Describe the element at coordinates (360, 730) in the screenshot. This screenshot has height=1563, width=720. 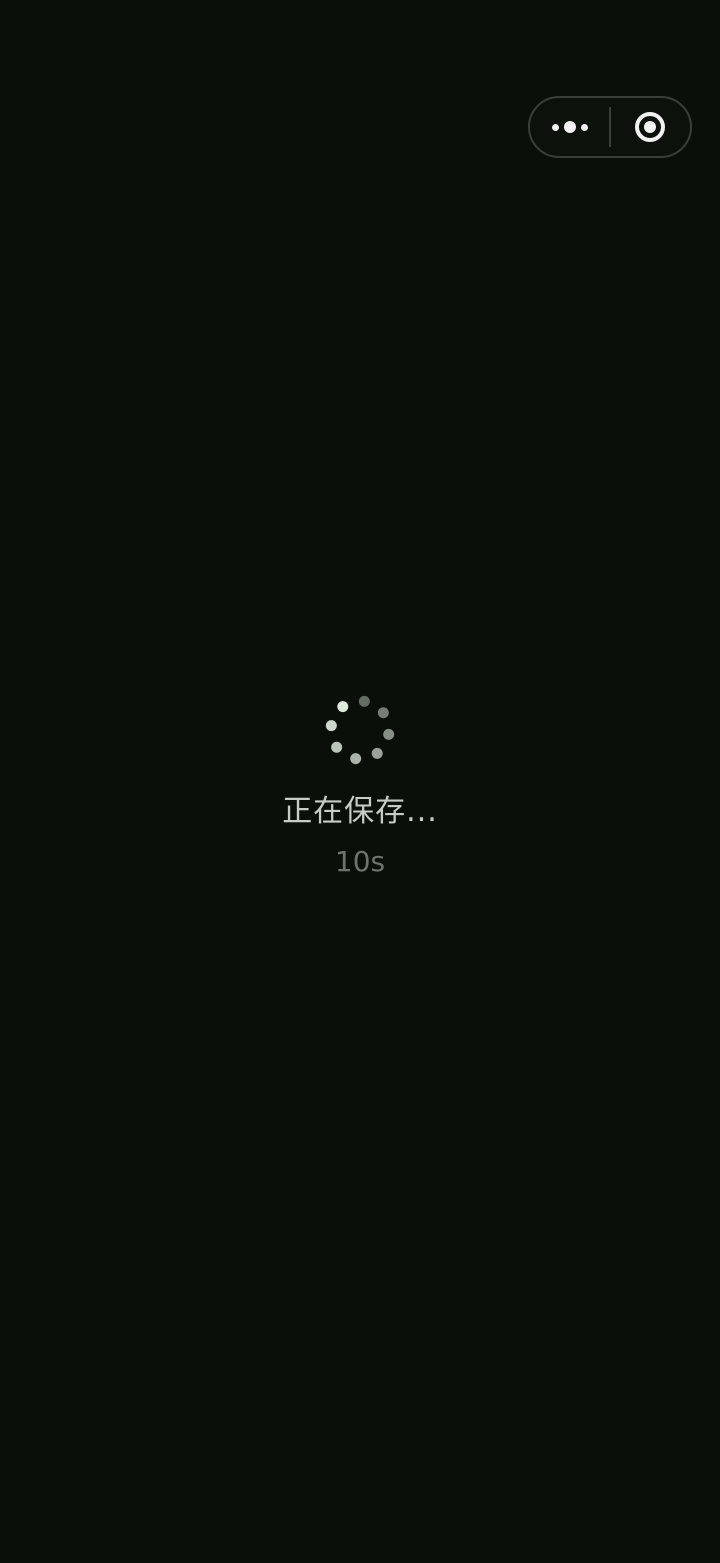
I see `loading-spinner-icon` at that location.